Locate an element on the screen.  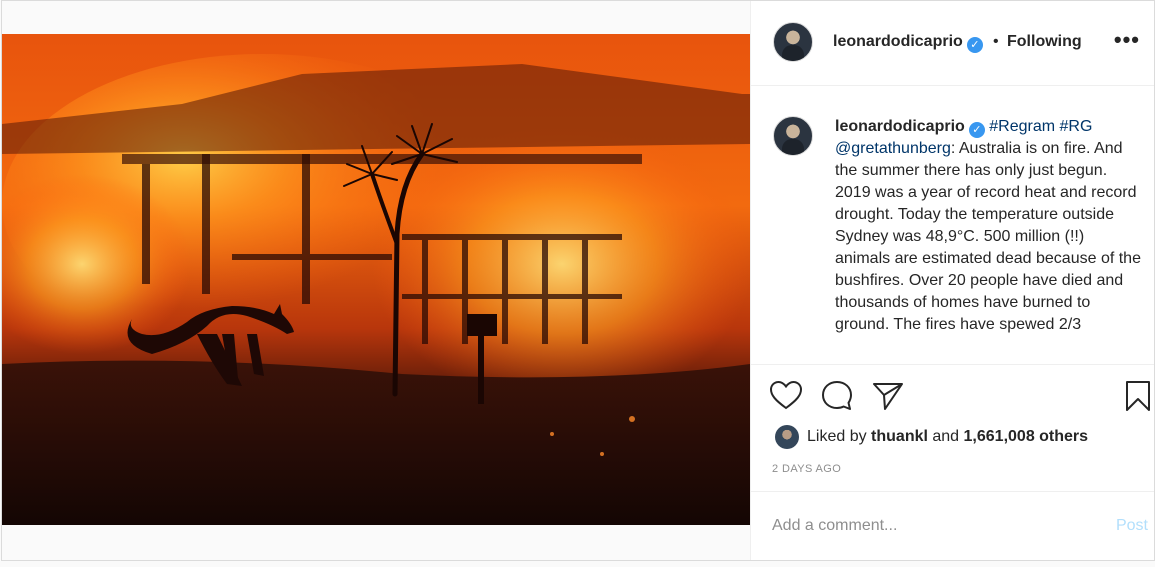
comment-icon is located at coordinates (837, 396).